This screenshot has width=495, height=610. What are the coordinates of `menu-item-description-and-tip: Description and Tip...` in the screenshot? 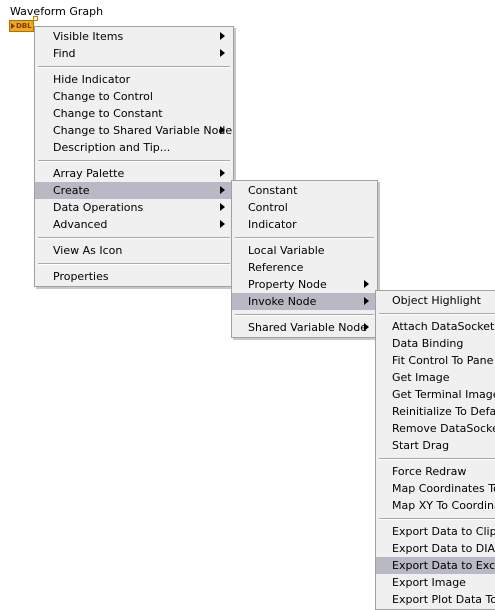 It's located at (134, 147).